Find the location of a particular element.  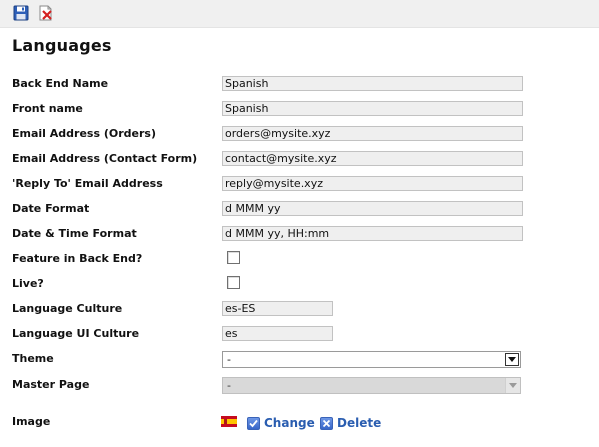

feature-back-end-checkbox is located at coordinates (233, 257).